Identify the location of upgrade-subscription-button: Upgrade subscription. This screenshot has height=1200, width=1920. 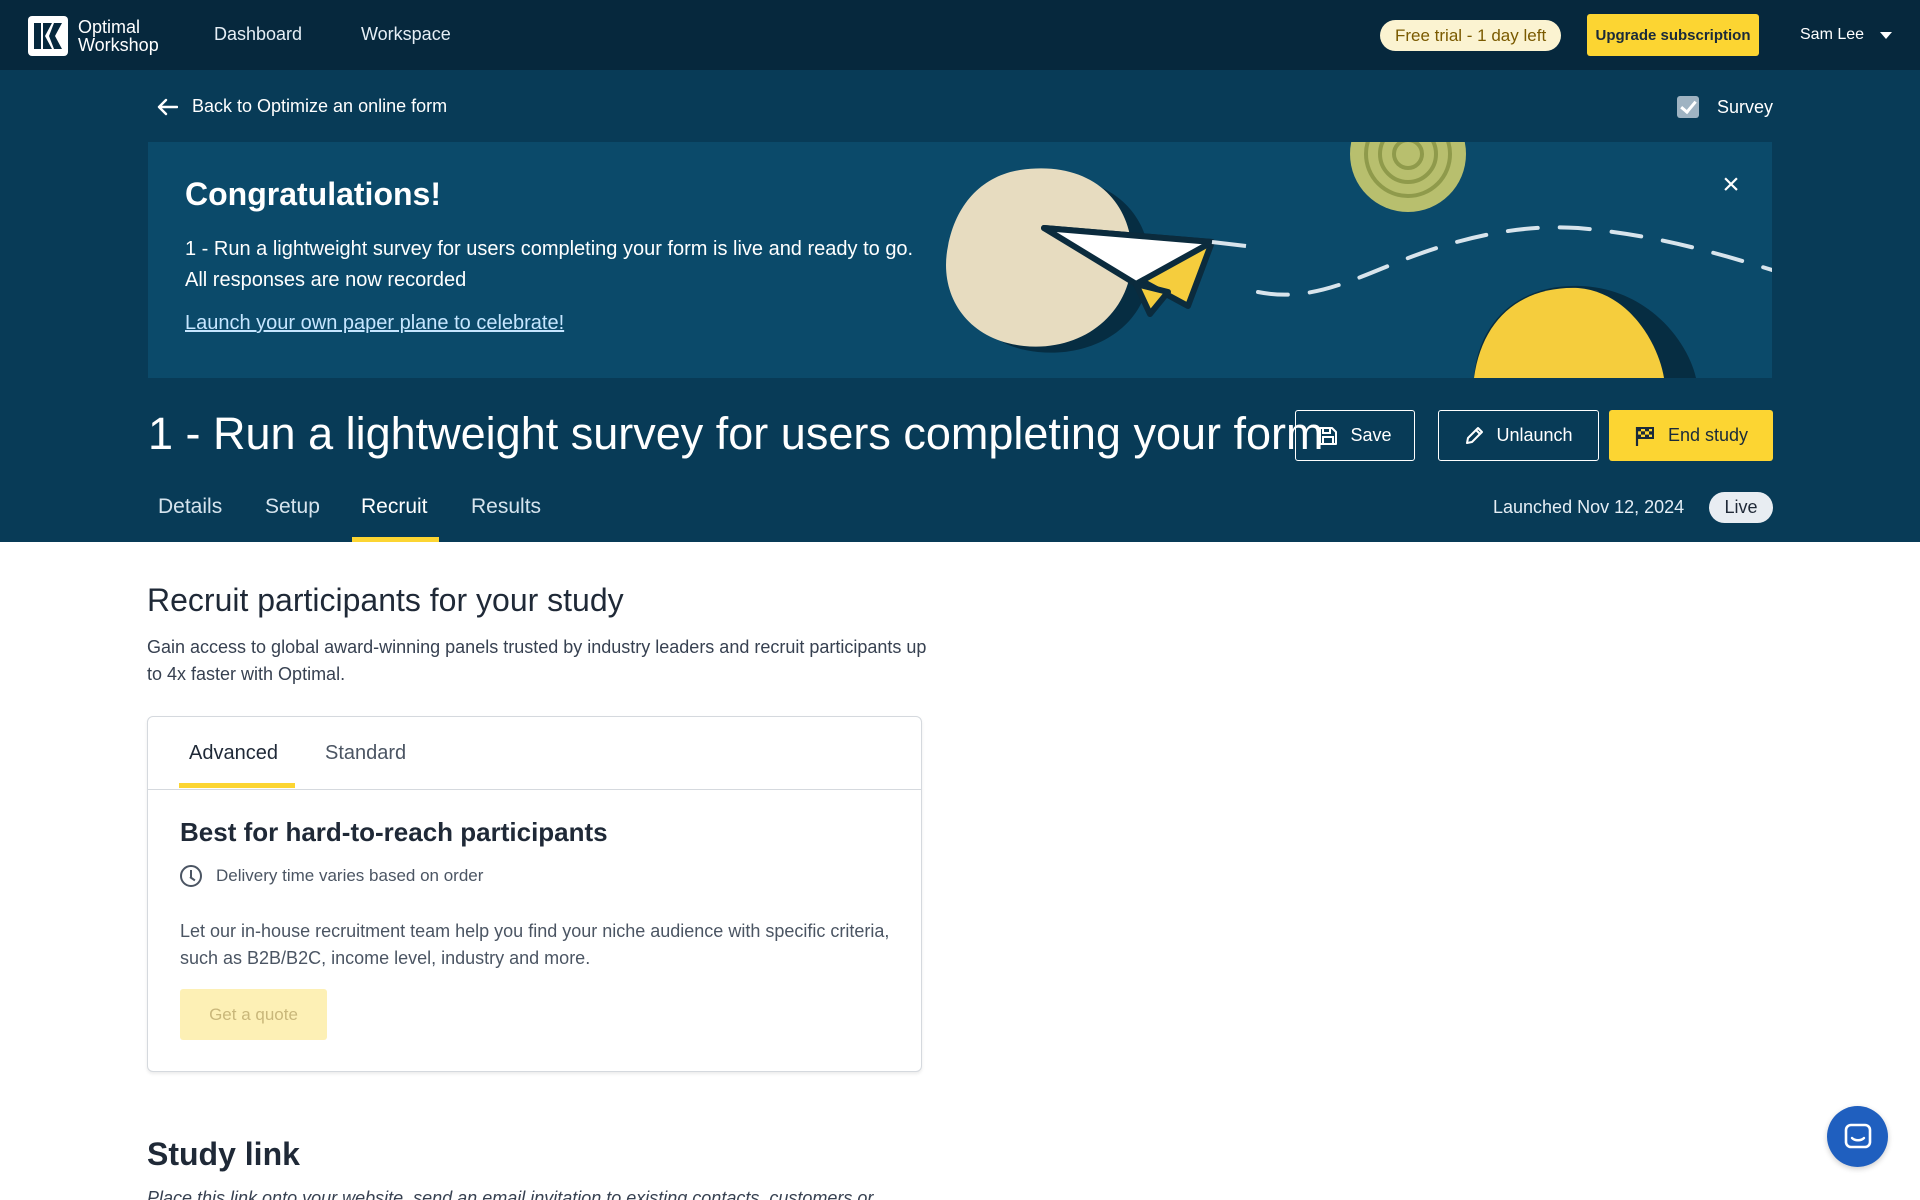
(1673, 35).